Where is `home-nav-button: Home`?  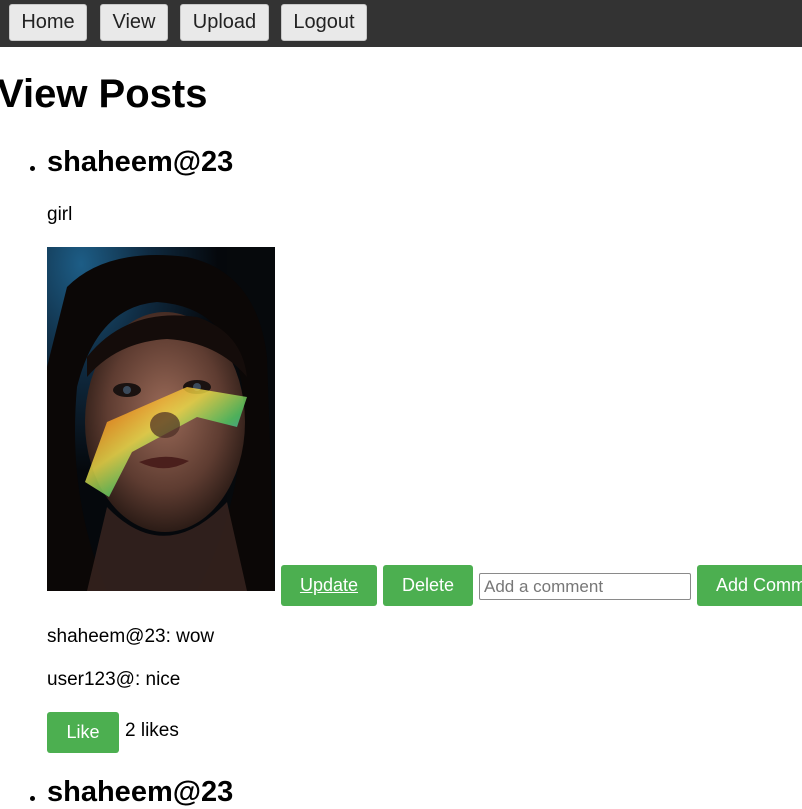 home-nav-button: Home is located at coordinates (48, 22).